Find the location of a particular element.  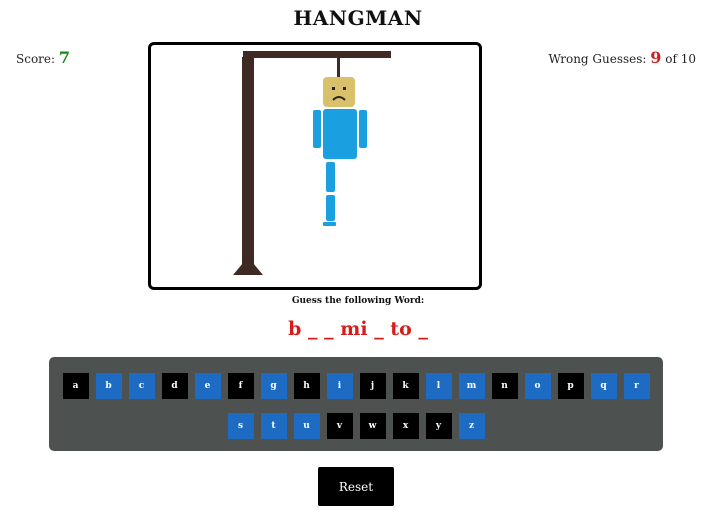

letter-key-s: s is located at coordinates (240, 426).